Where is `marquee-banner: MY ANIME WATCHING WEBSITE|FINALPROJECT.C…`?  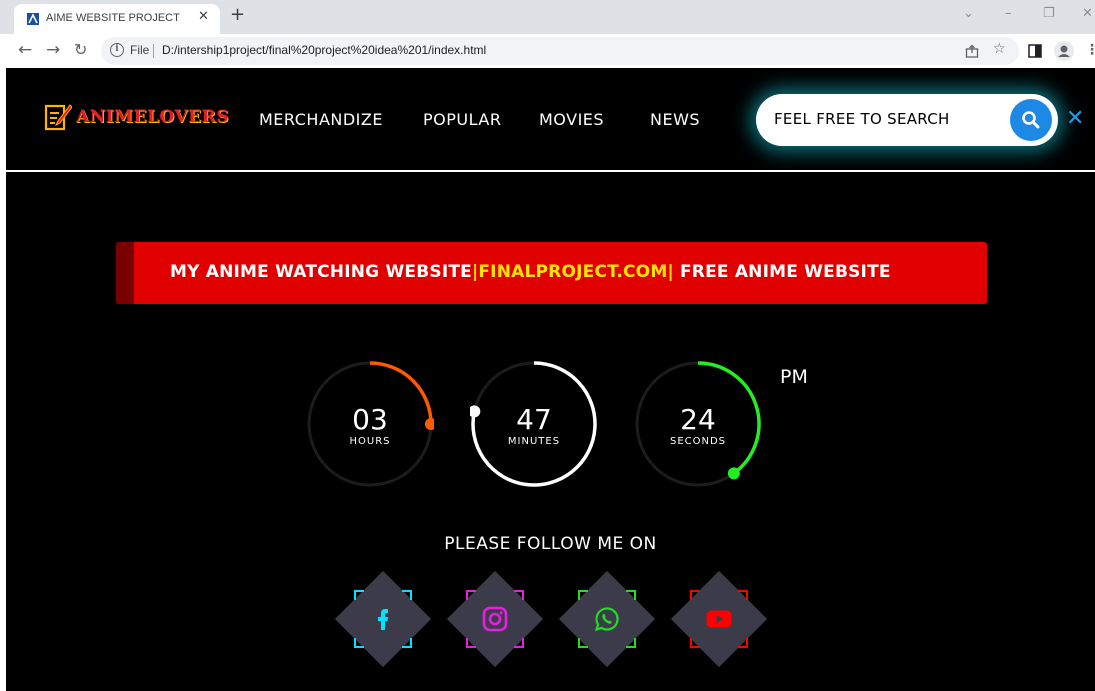
marquee-banner: MY ANIME WATCHING WEBSITE|FINALPROJECT.C… is located at coordinates (551, 273).